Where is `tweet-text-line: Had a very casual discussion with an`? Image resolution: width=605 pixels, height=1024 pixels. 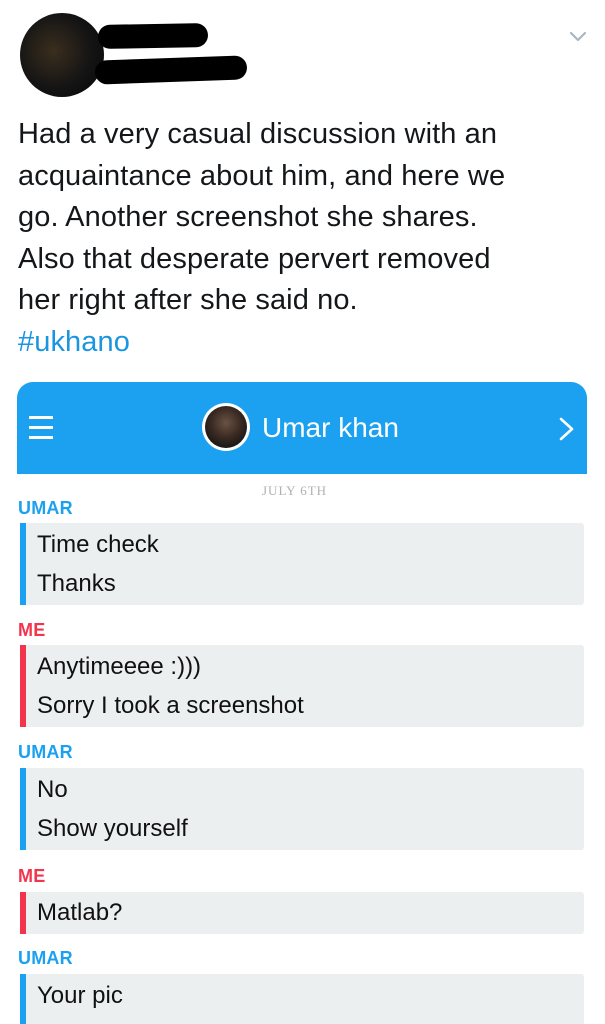
tweet-text-line: Had a very casual discussion with an is located at coordinates (258, 134).